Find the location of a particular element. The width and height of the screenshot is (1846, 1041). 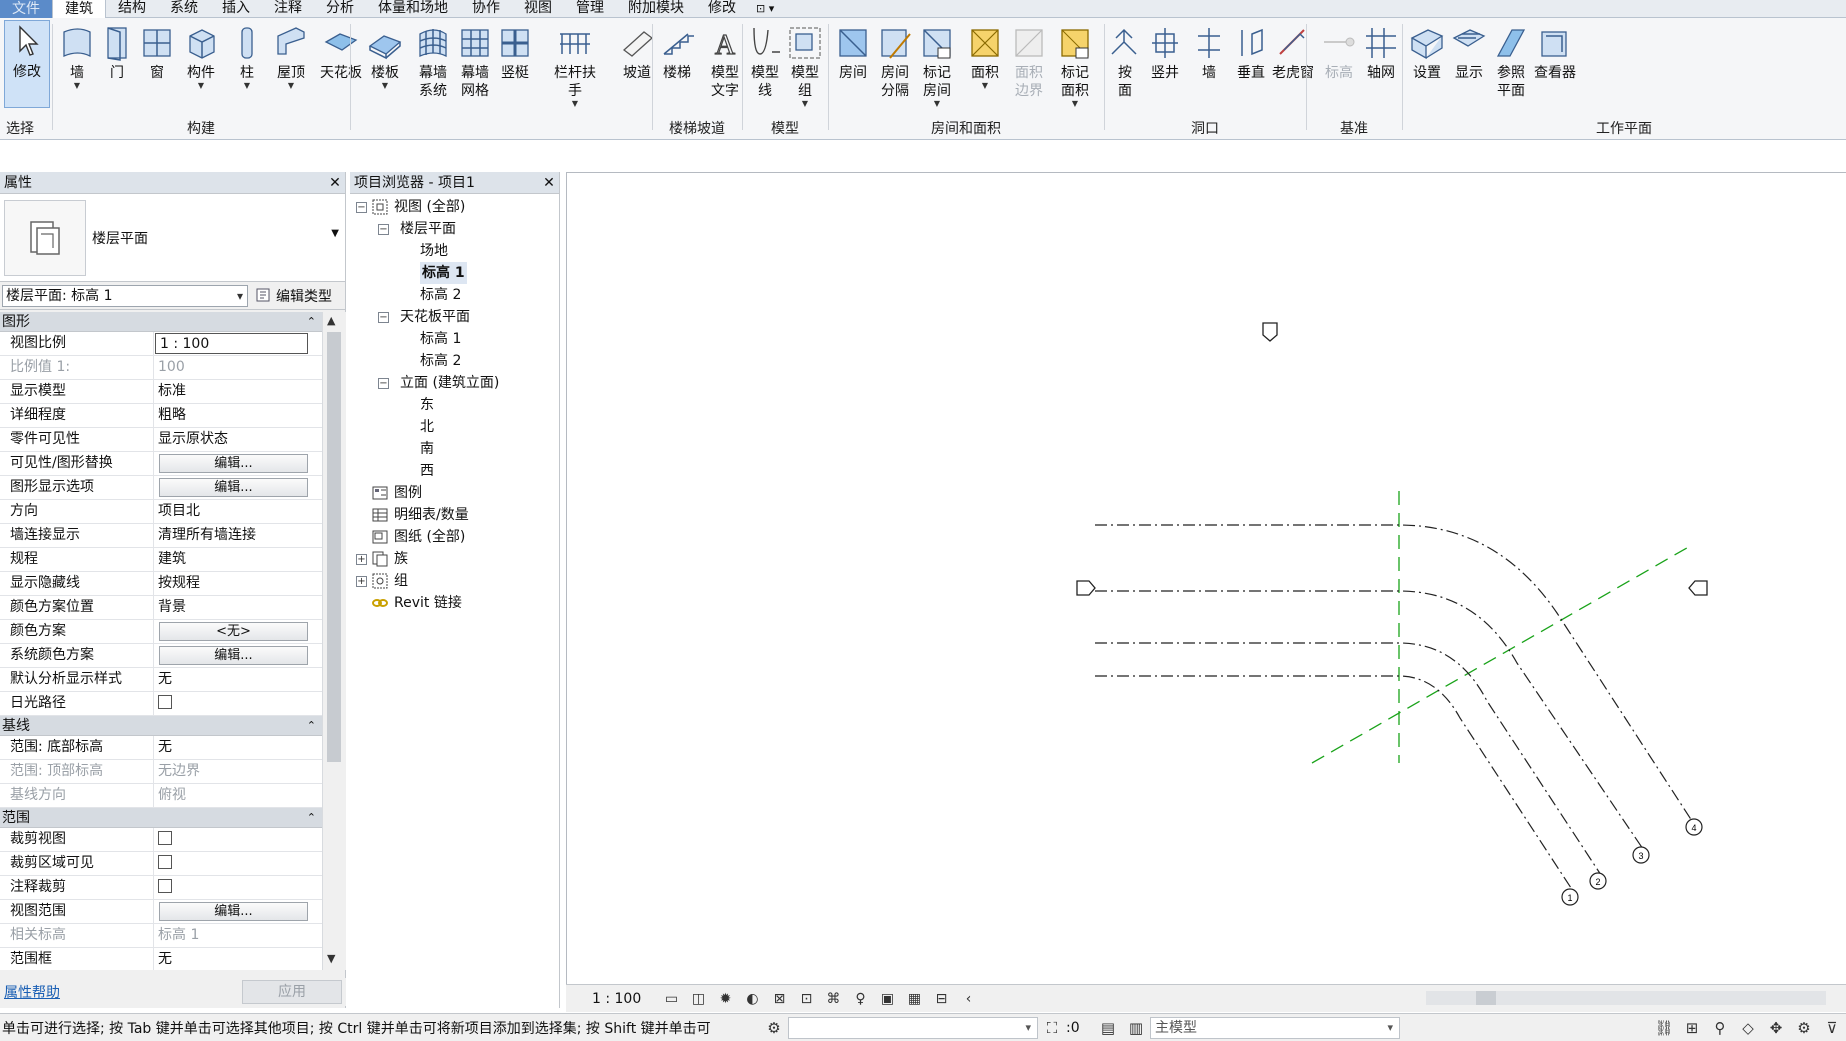

tab-4: 注释 is located at coordinates (288, 8).